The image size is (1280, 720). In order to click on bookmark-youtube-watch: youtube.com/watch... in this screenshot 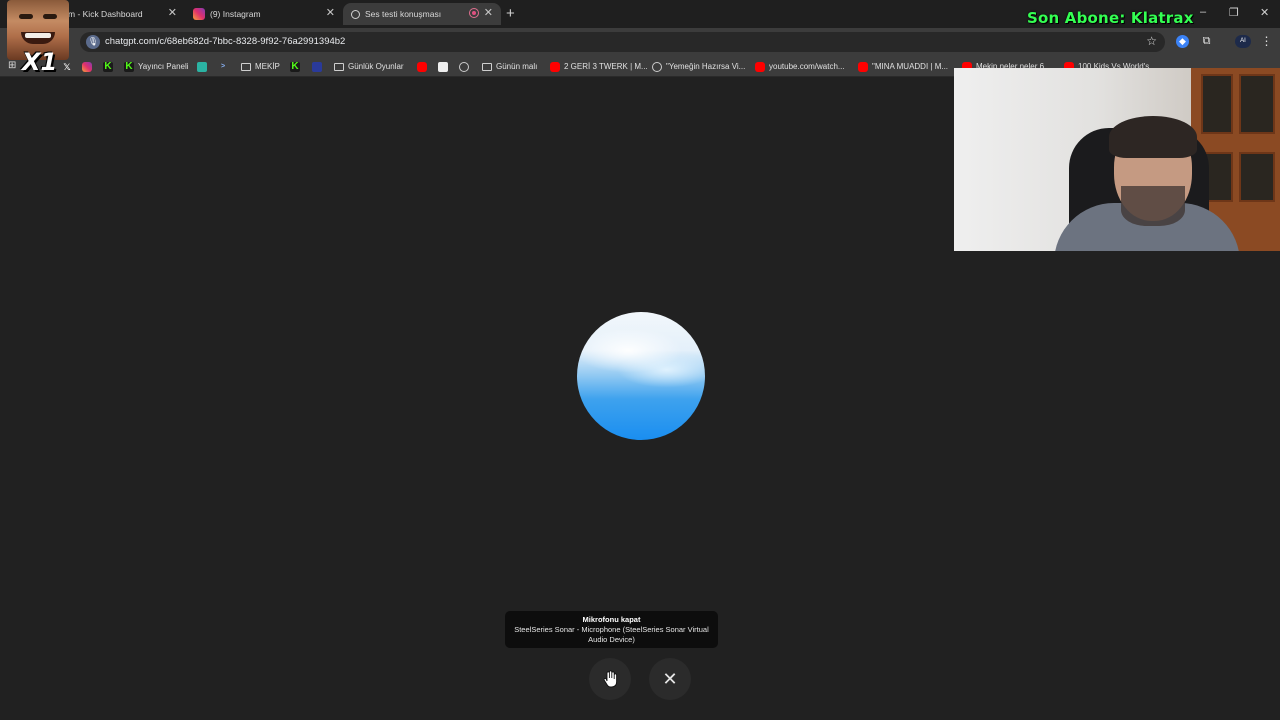, I will do `click(800, 66)`.